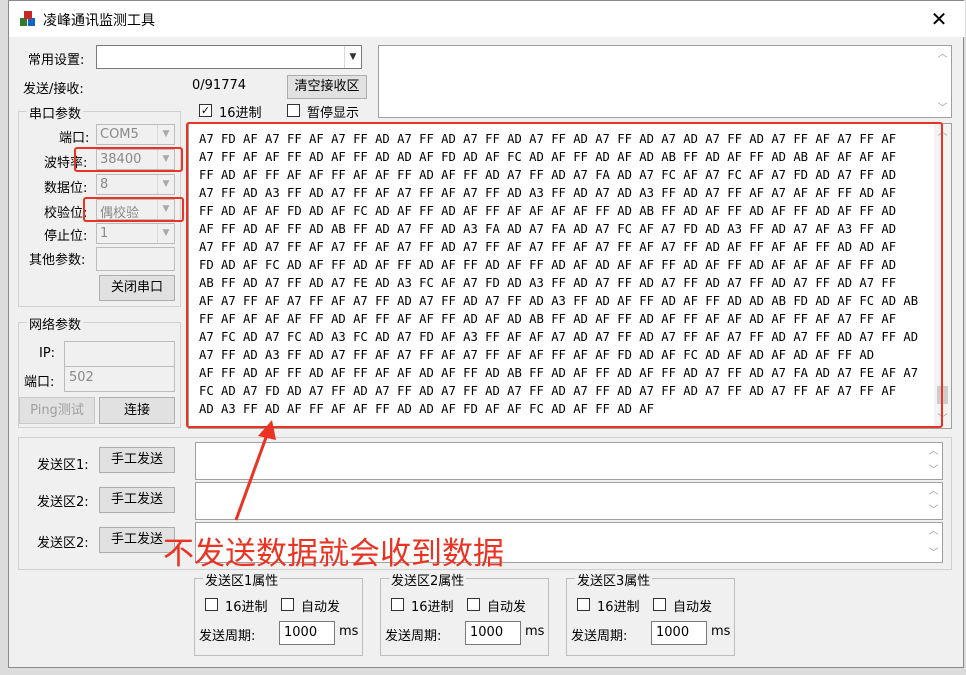 The height and width of the screenshot is (675, 966). Describe the element at coordinates (473, 604) in the screenshot. I see `send-props-2-auto-checkbox` at that location.